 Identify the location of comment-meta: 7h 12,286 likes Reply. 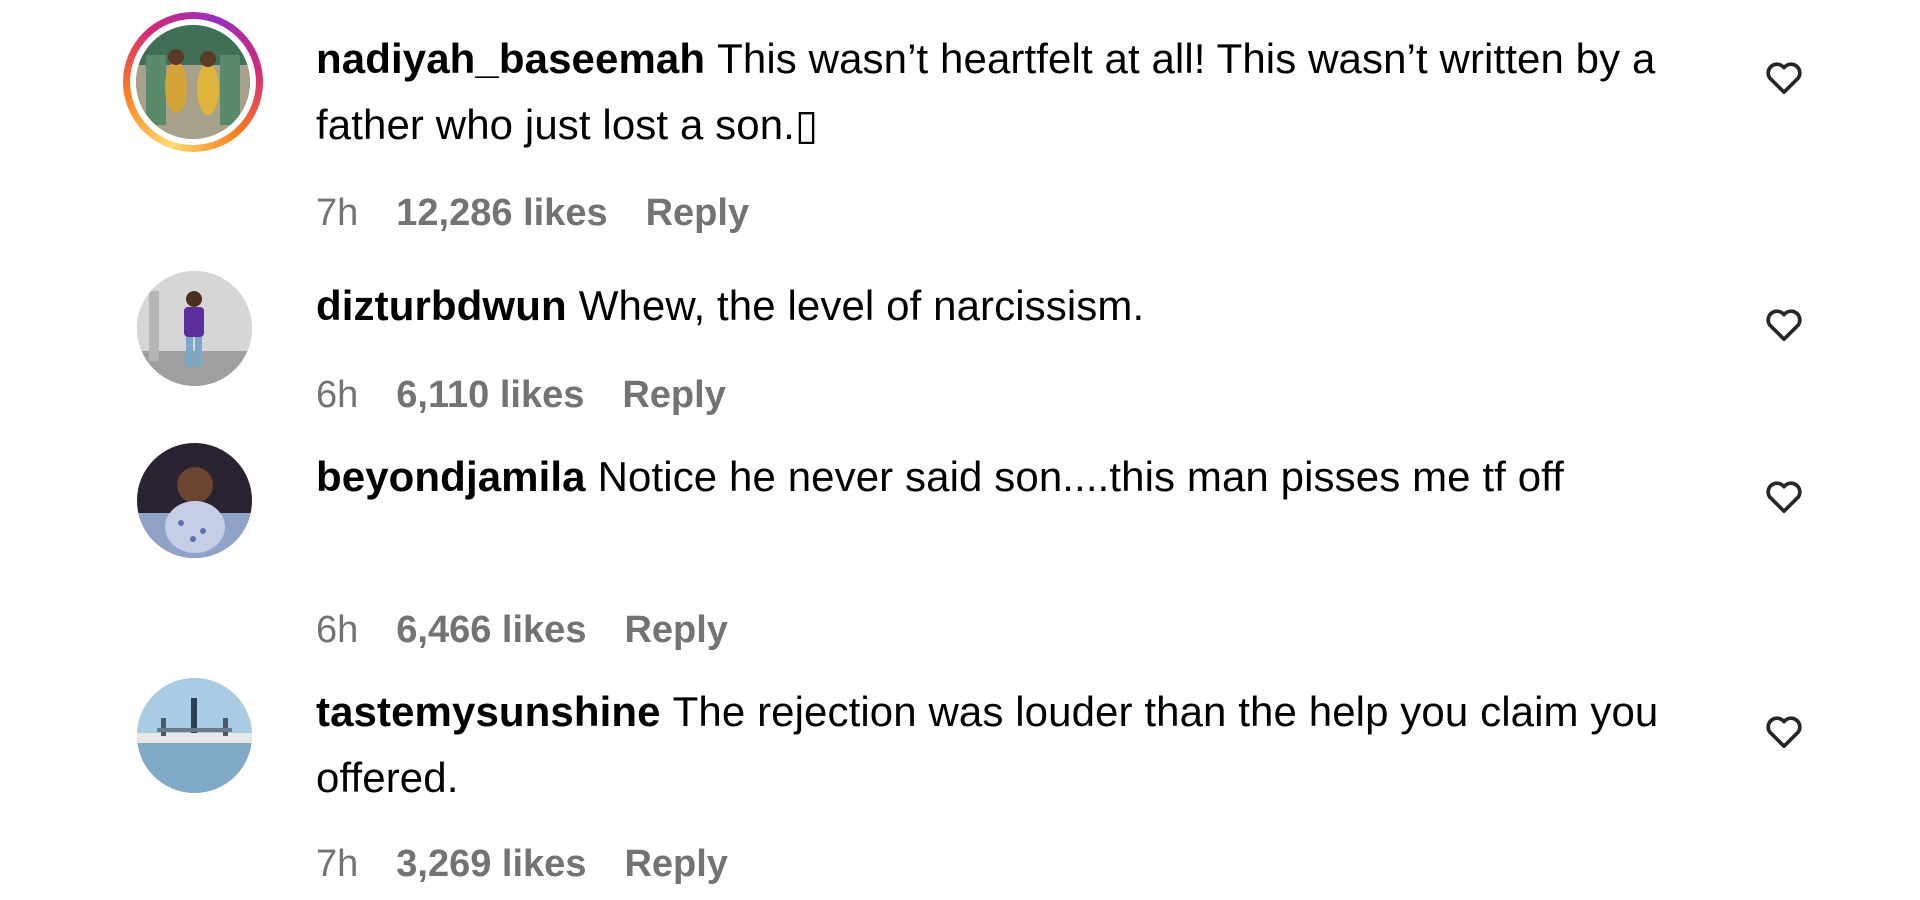
(551, 213).